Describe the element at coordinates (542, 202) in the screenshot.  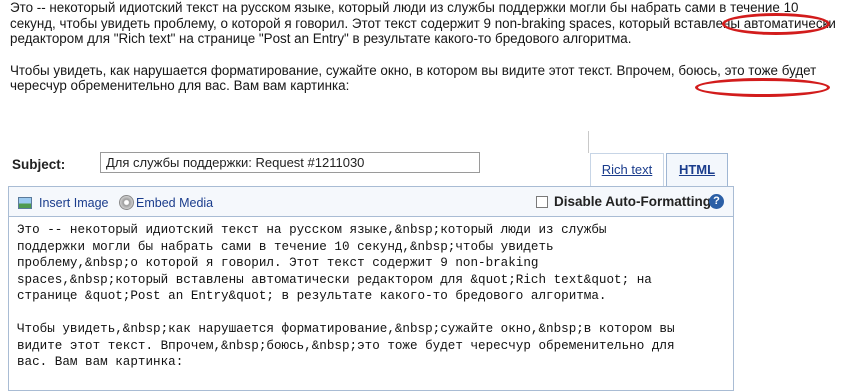
I see `disable-auto-formatting-checkbox` at that location.